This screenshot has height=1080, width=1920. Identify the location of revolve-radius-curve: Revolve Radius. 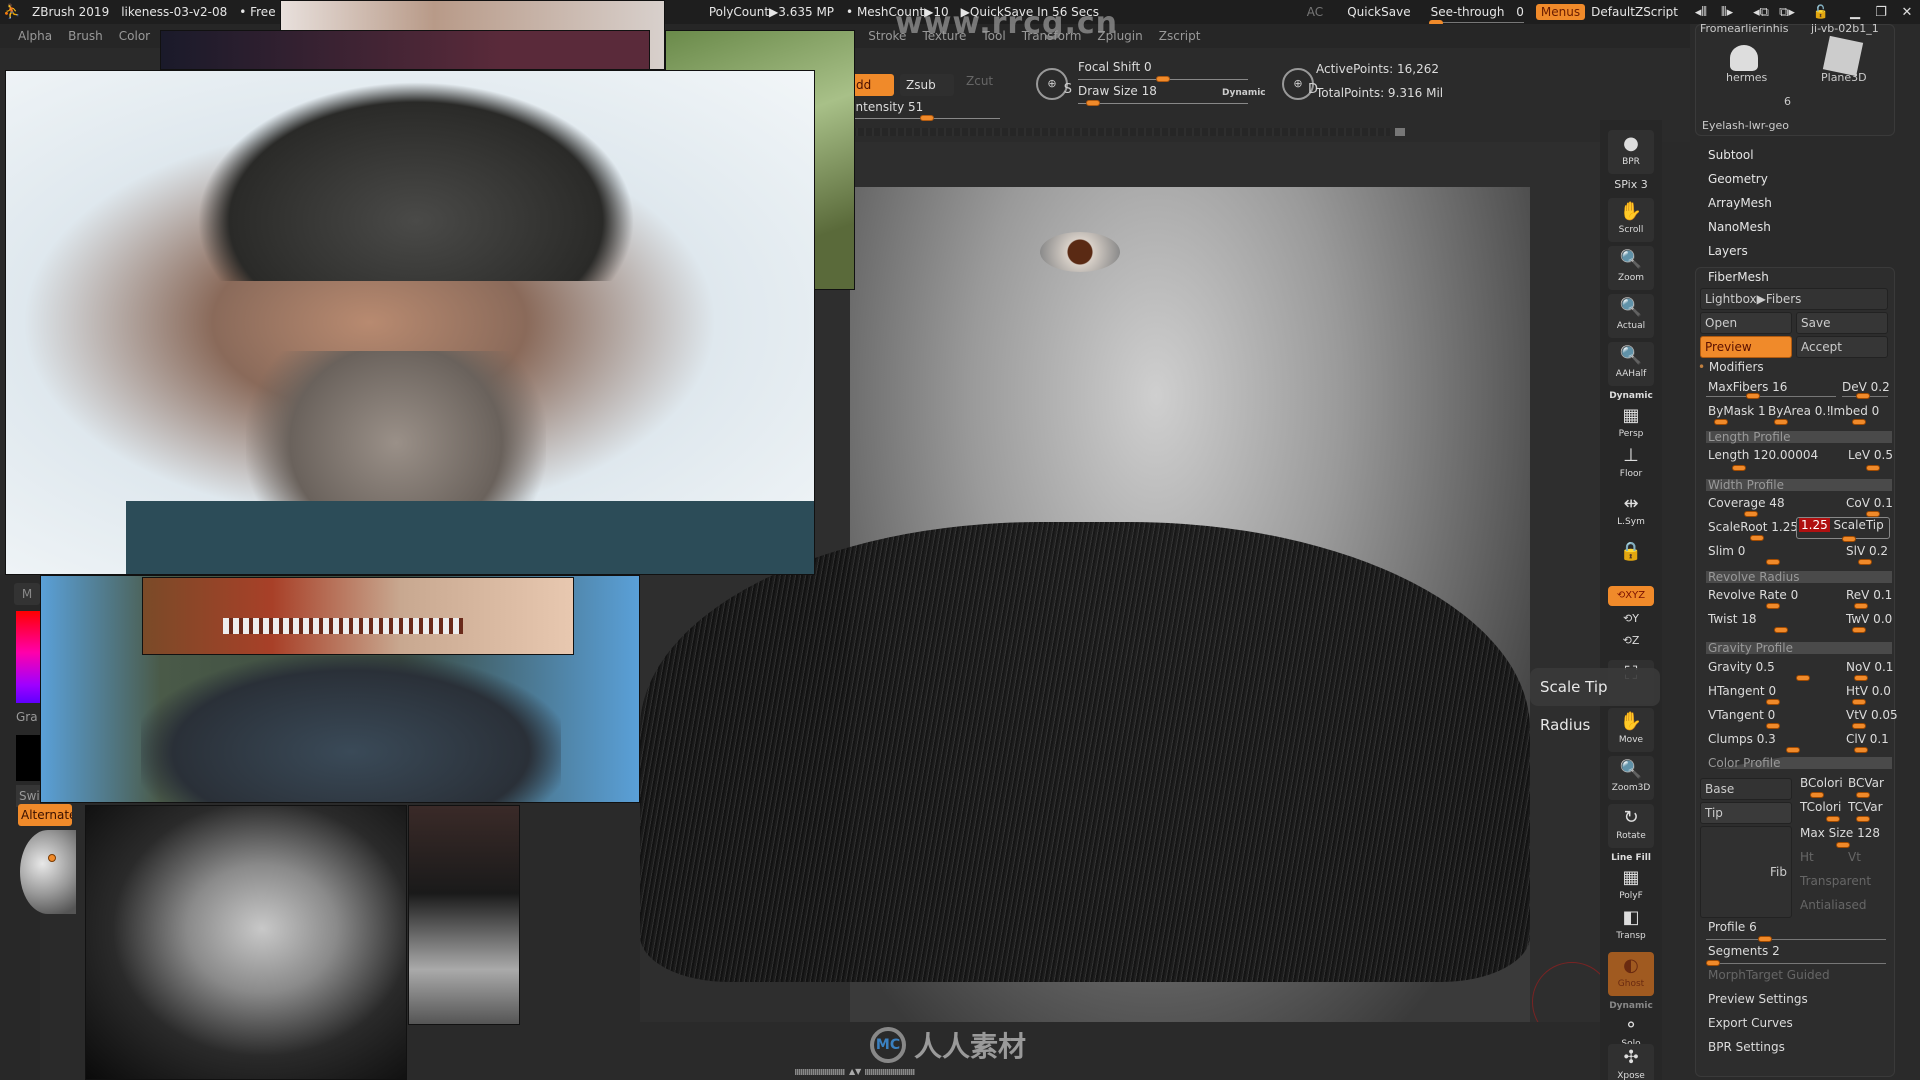
(1799, 577).